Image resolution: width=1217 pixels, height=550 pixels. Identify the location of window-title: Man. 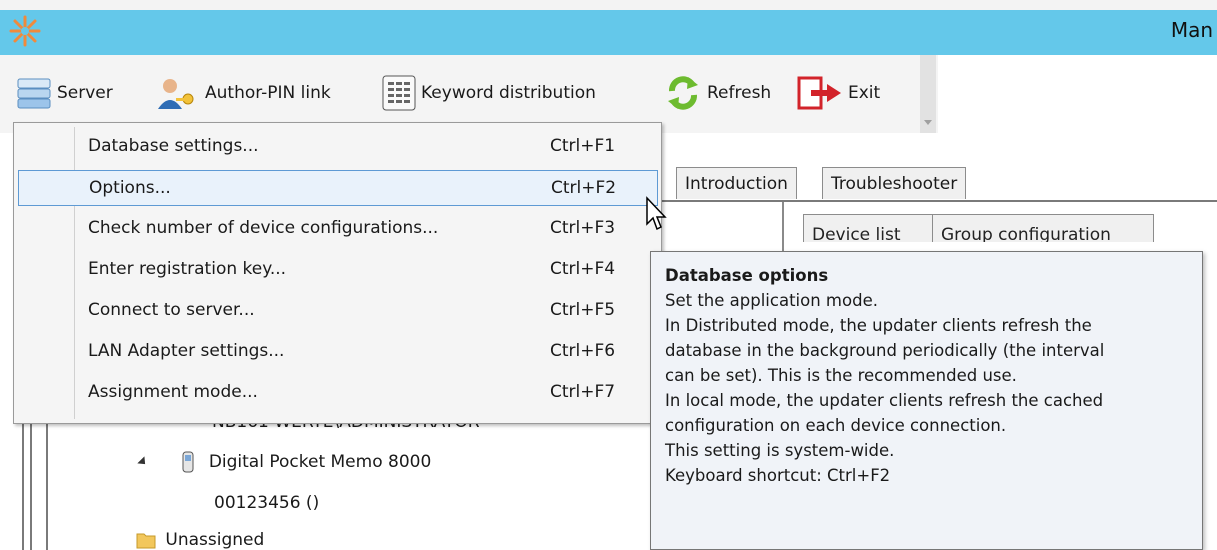
(1191, 30).